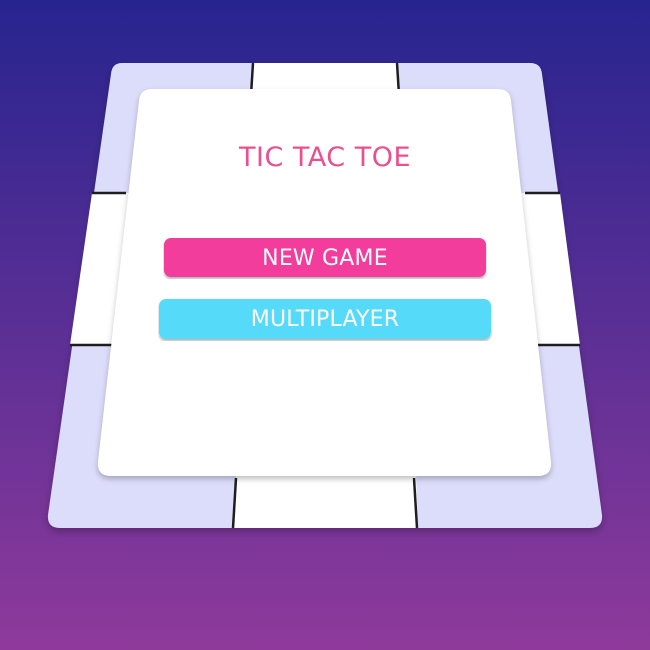 Image resolution: width=650 pixels, height=650 pixels. I want to click on multiplayer-label: MULTIPLAYER, so click(325, 319).